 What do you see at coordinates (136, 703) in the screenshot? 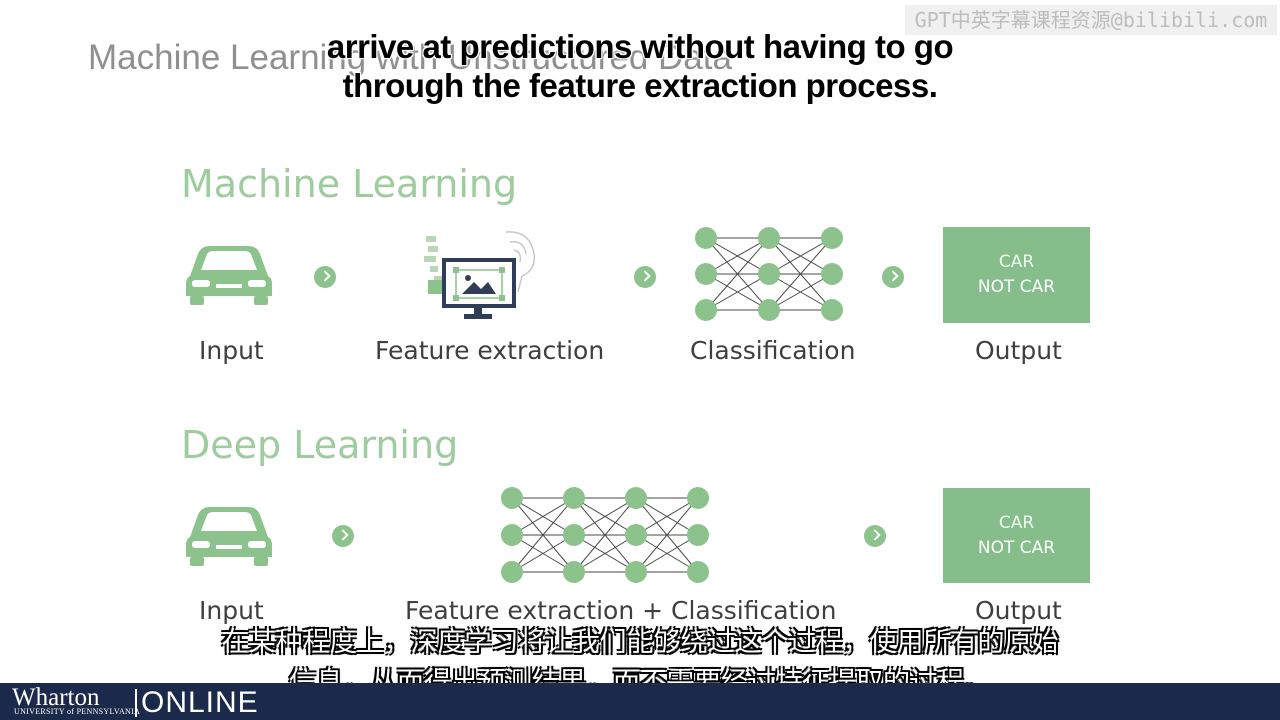
I see `logo-divider` at bounding box center [136, 703].